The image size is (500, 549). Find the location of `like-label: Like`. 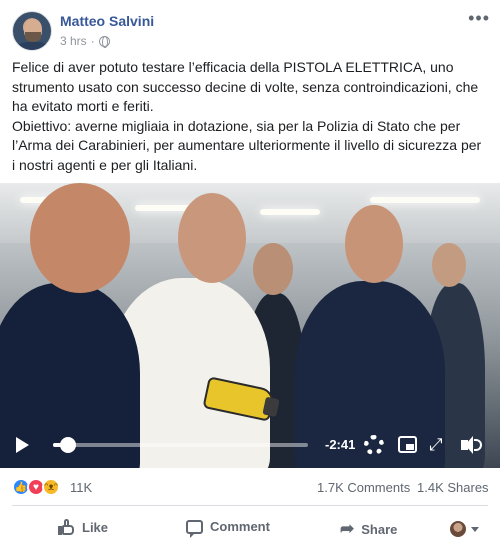

like-label: Like is located at coordinates (95, 527).